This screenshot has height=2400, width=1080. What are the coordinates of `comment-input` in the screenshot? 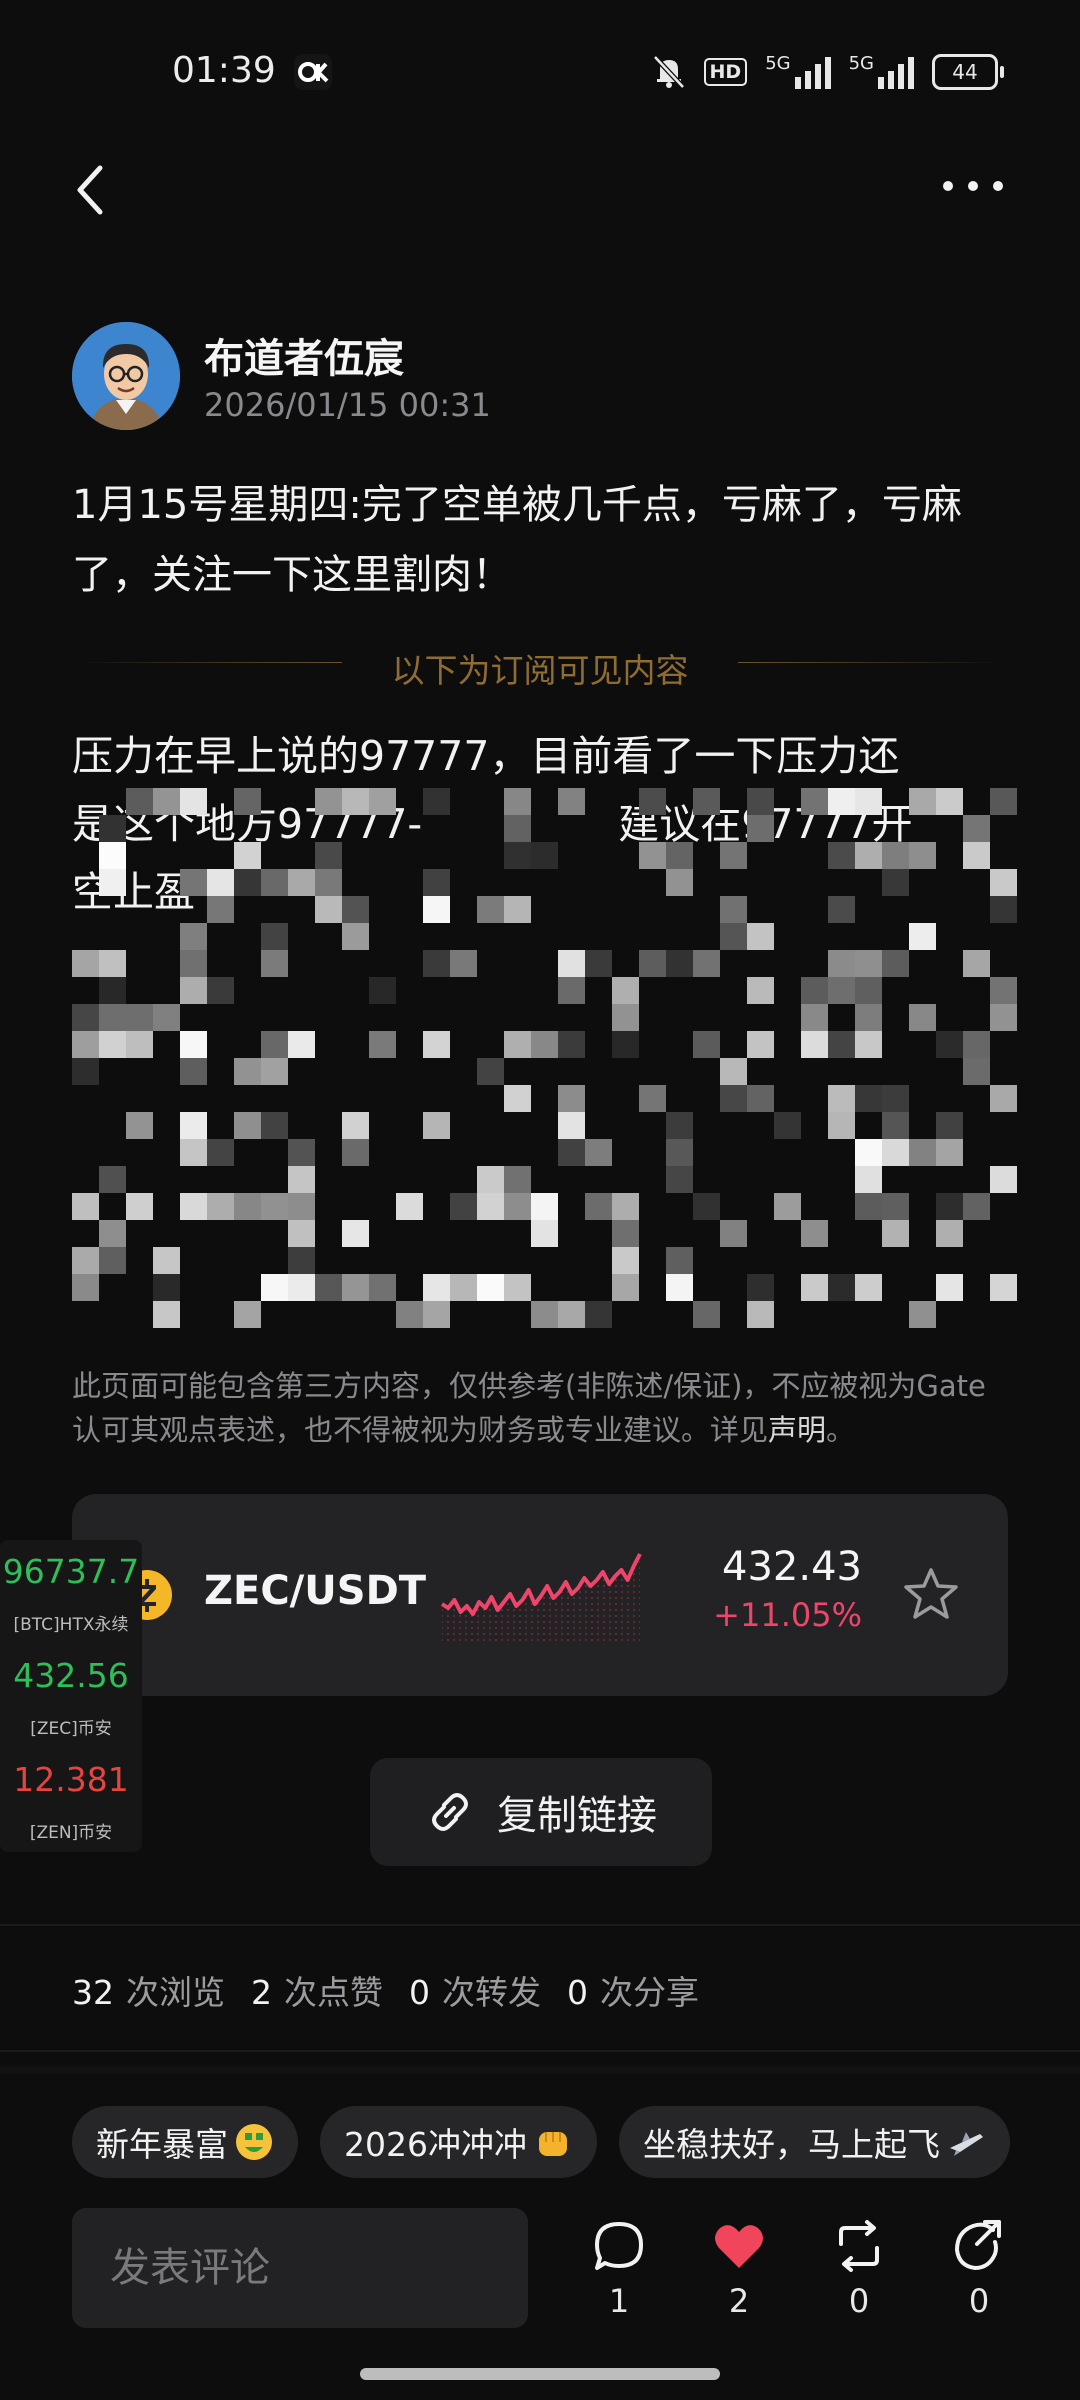 It's located at (300, 2268).